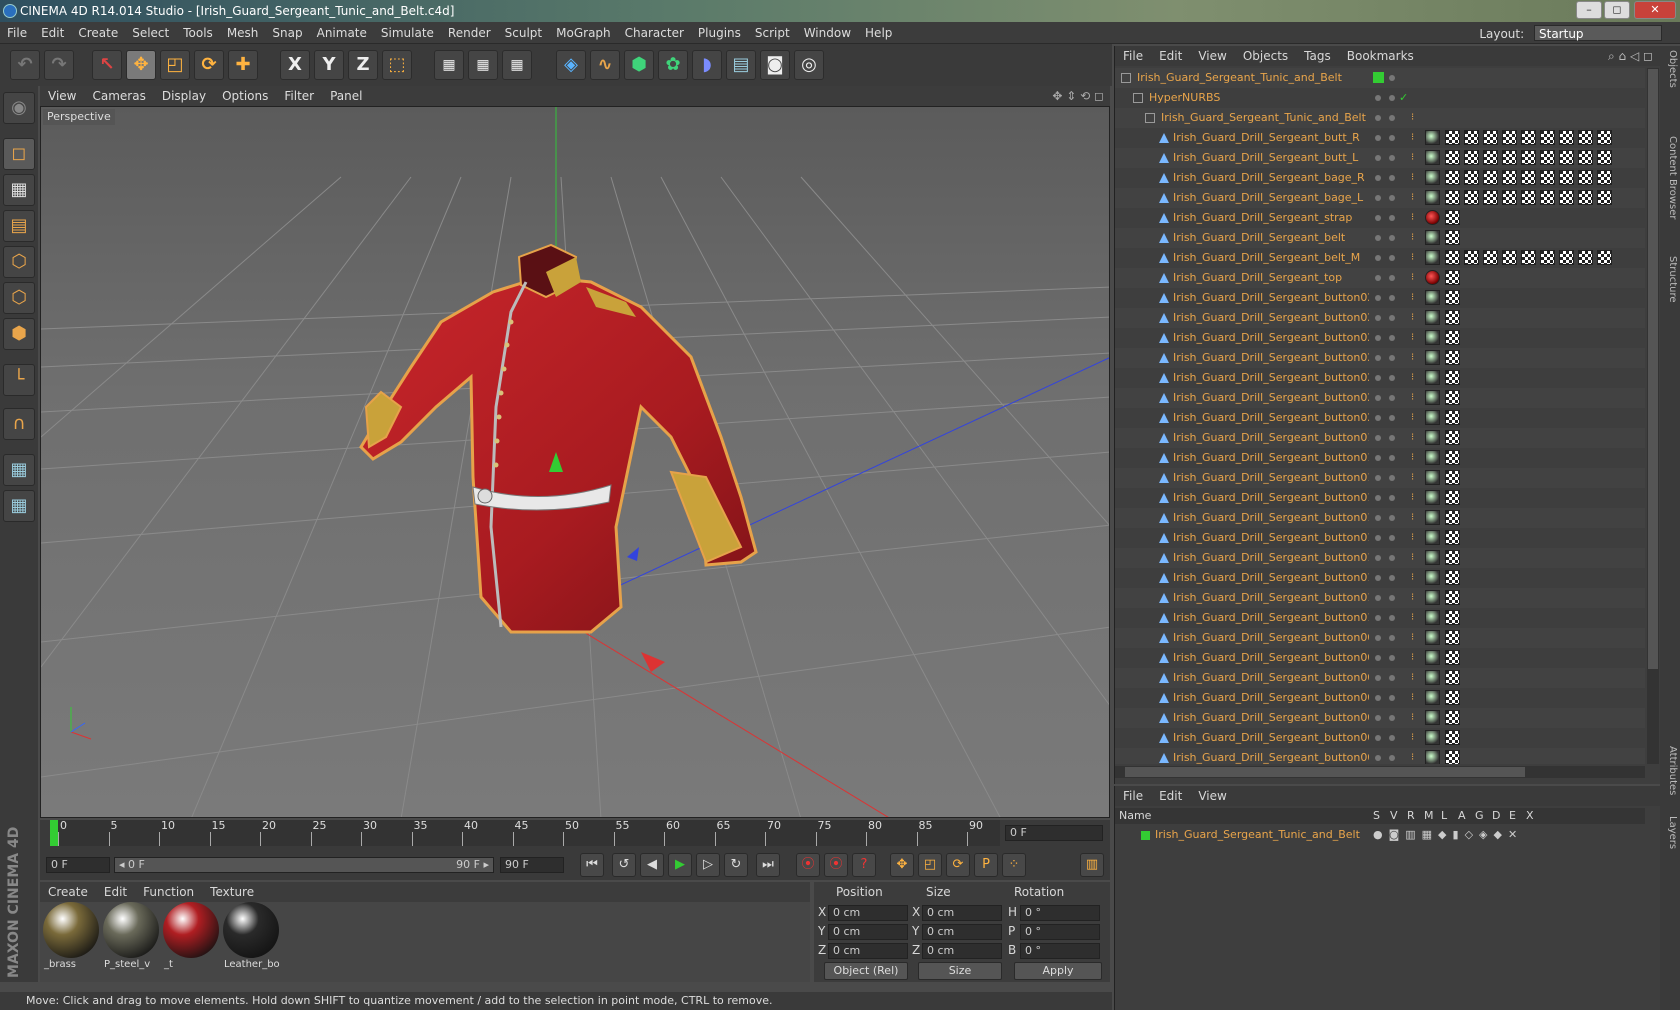  What do you see at coordinates (115, 892) in the screenshot?
I see `material-menu-edit: Edit` at bounding box center [115, 892].